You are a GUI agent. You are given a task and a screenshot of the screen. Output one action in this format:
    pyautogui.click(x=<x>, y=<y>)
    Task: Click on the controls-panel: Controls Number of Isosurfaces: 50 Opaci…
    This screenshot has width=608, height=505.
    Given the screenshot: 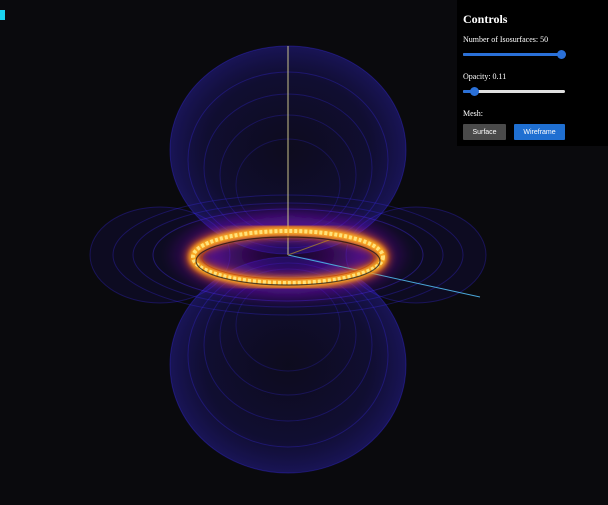 What is the action you would take?
    pyautogui.click(x=532, y=73)
    